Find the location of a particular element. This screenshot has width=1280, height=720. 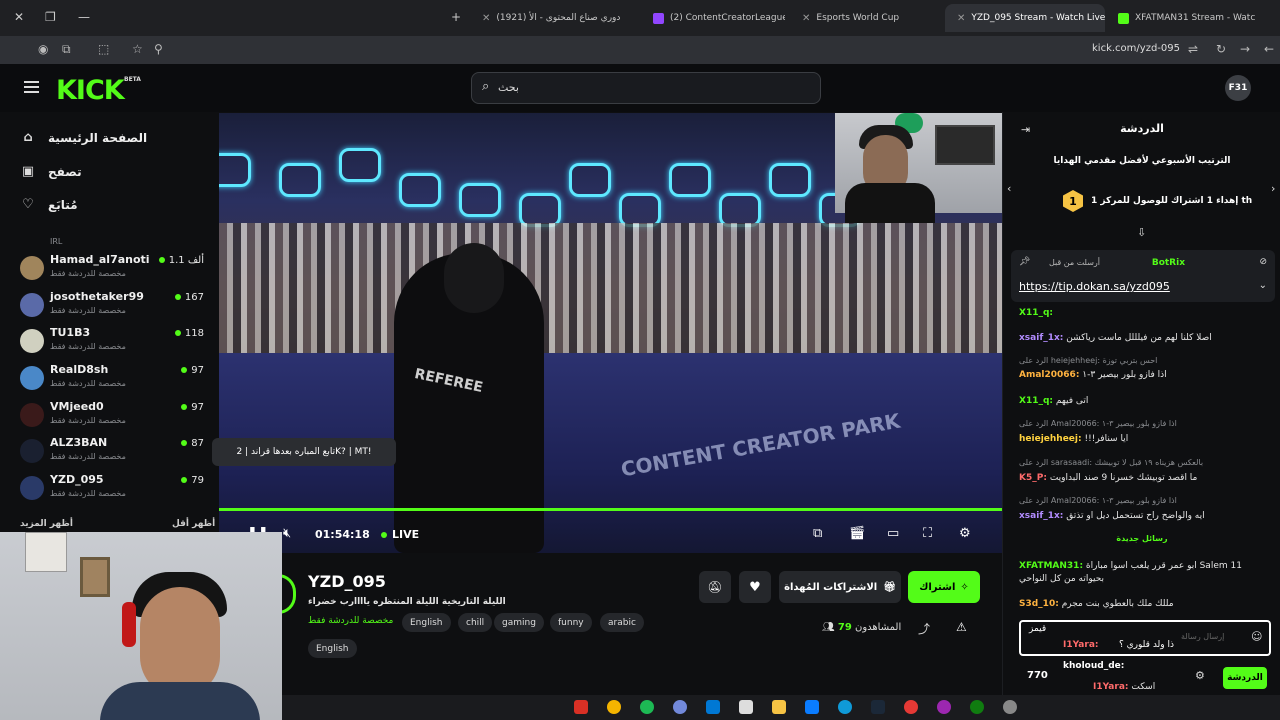

pinned-link: https://tip.dokan.sa/yzd095 is located at coordinates (1094, 286).